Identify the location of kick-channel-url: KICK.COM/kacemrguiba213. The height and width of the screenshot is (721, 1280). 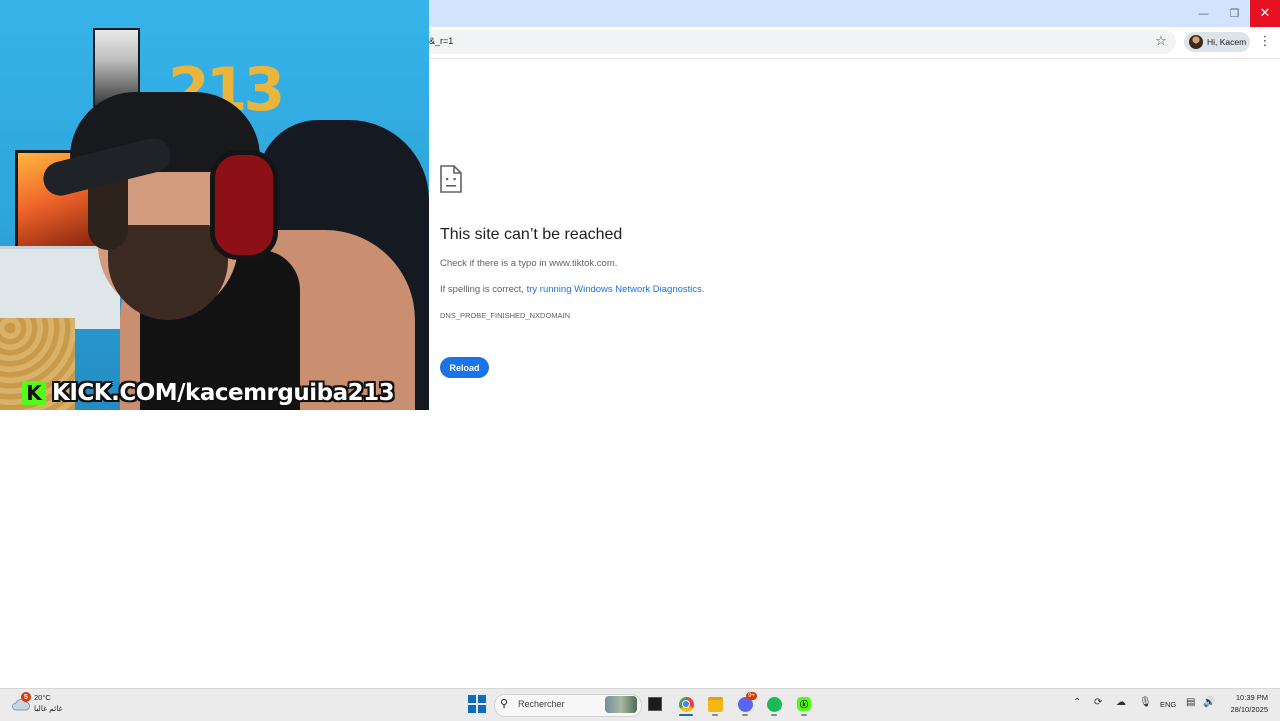
(223, 393).